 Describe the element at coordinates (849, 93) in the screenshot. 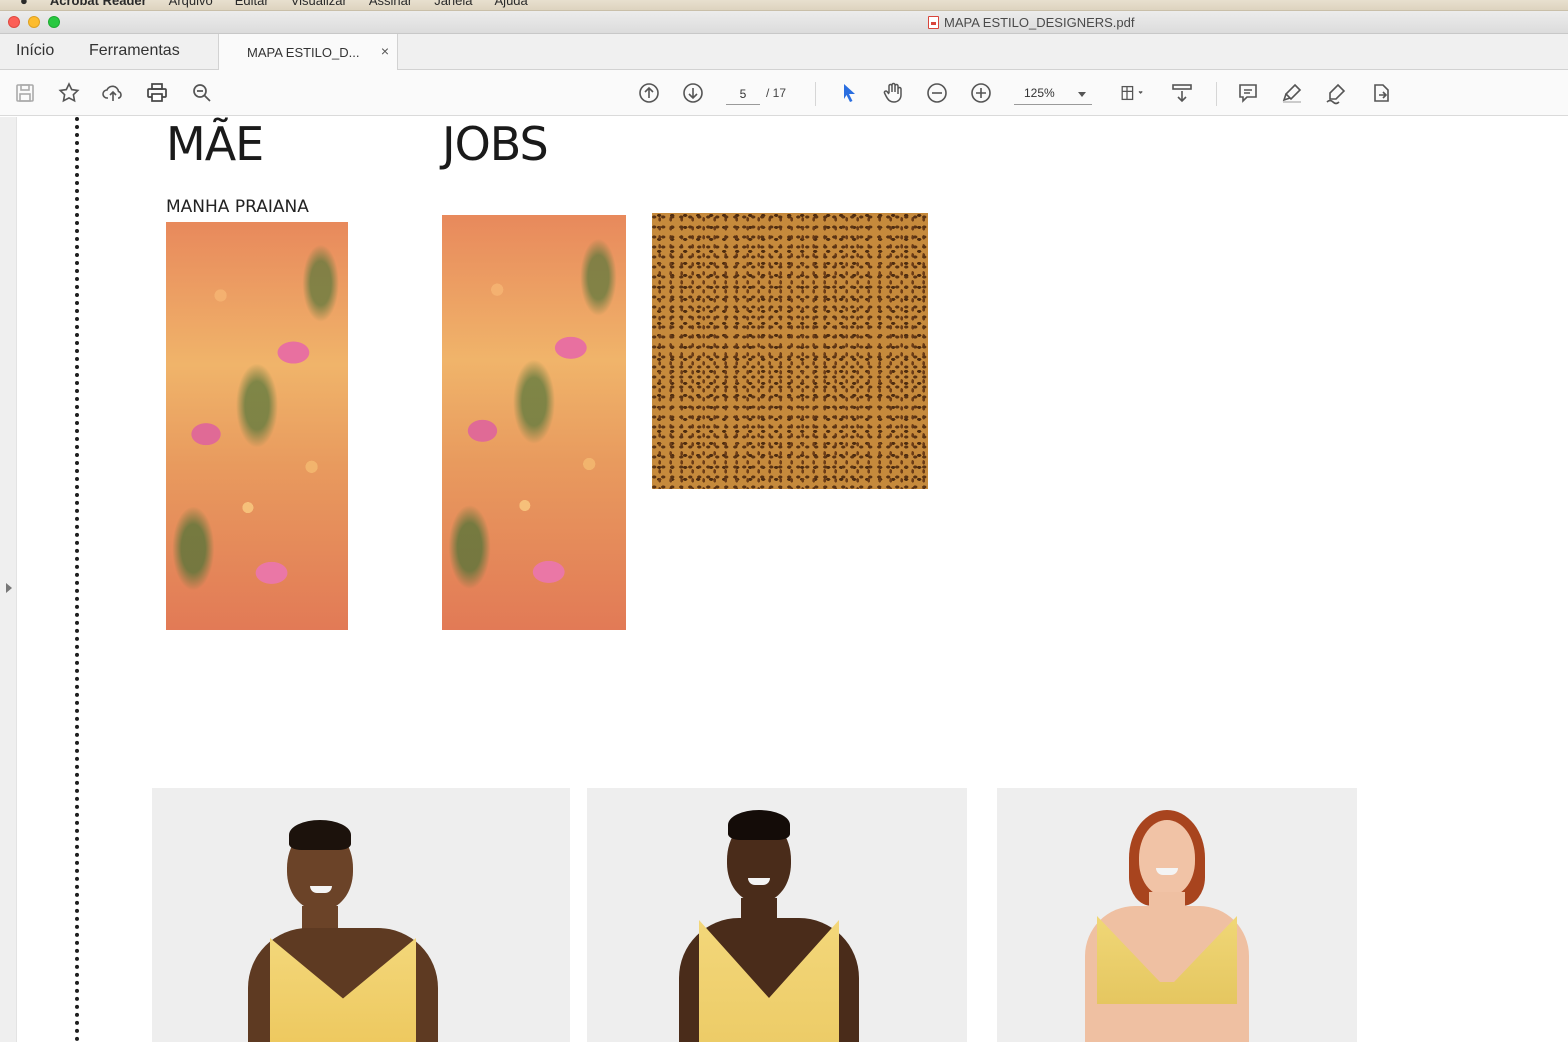

I see `select-cursor-icon` at that location.